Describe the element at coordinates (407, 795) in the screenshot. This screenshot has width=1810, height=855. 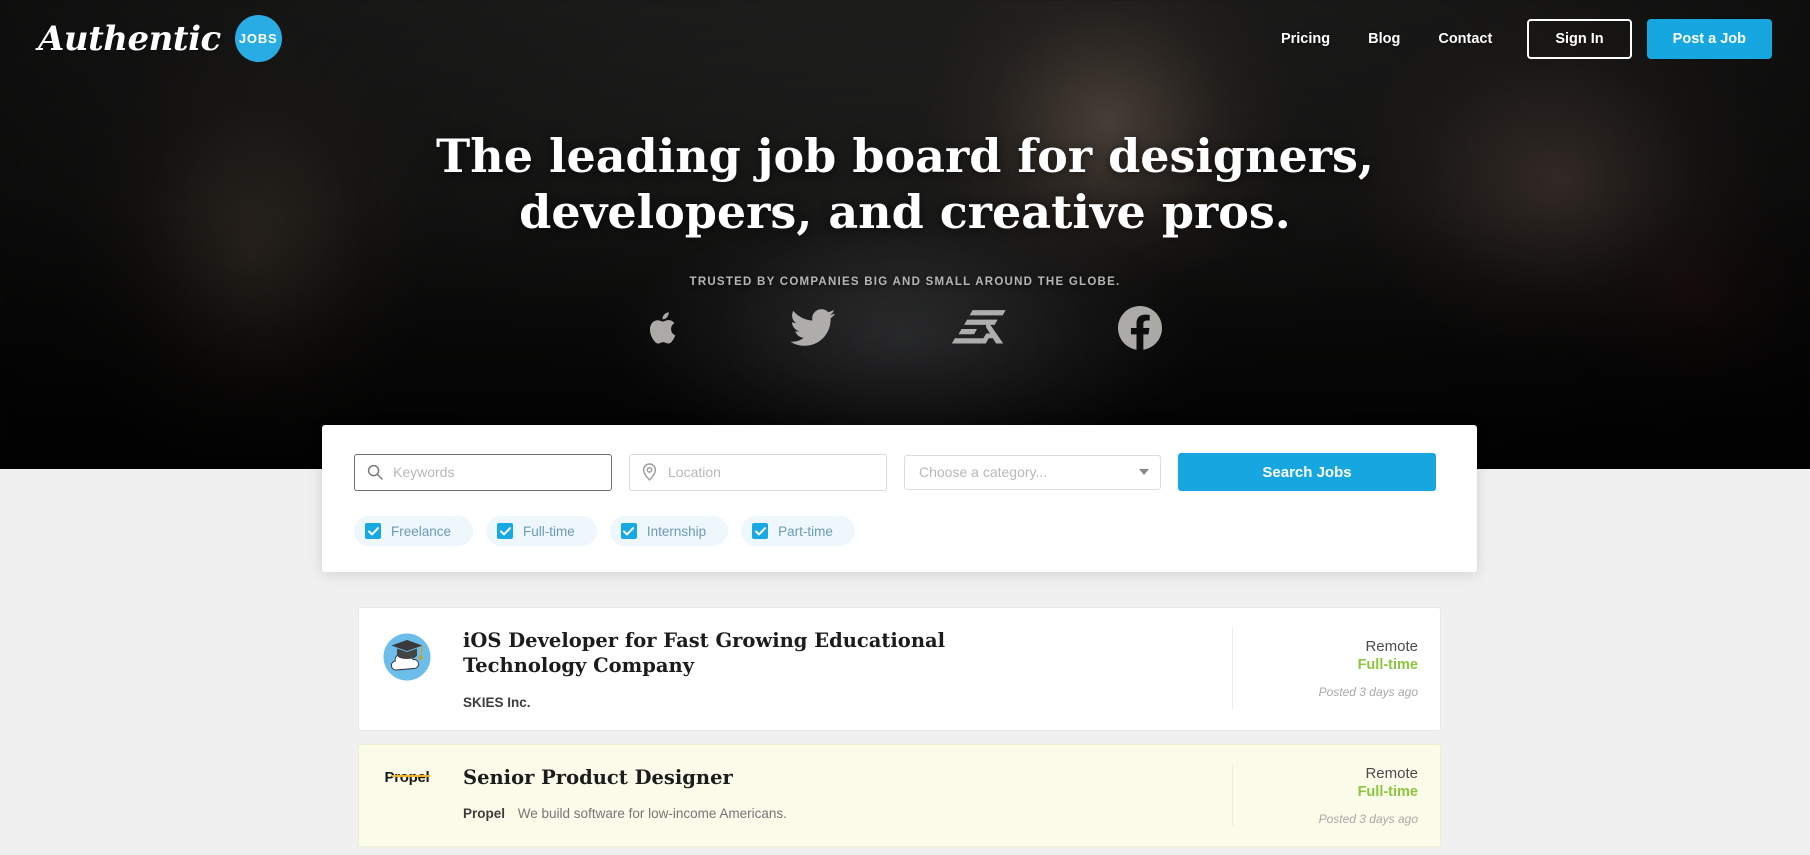
I see `propel-logo: Propel` at that location.